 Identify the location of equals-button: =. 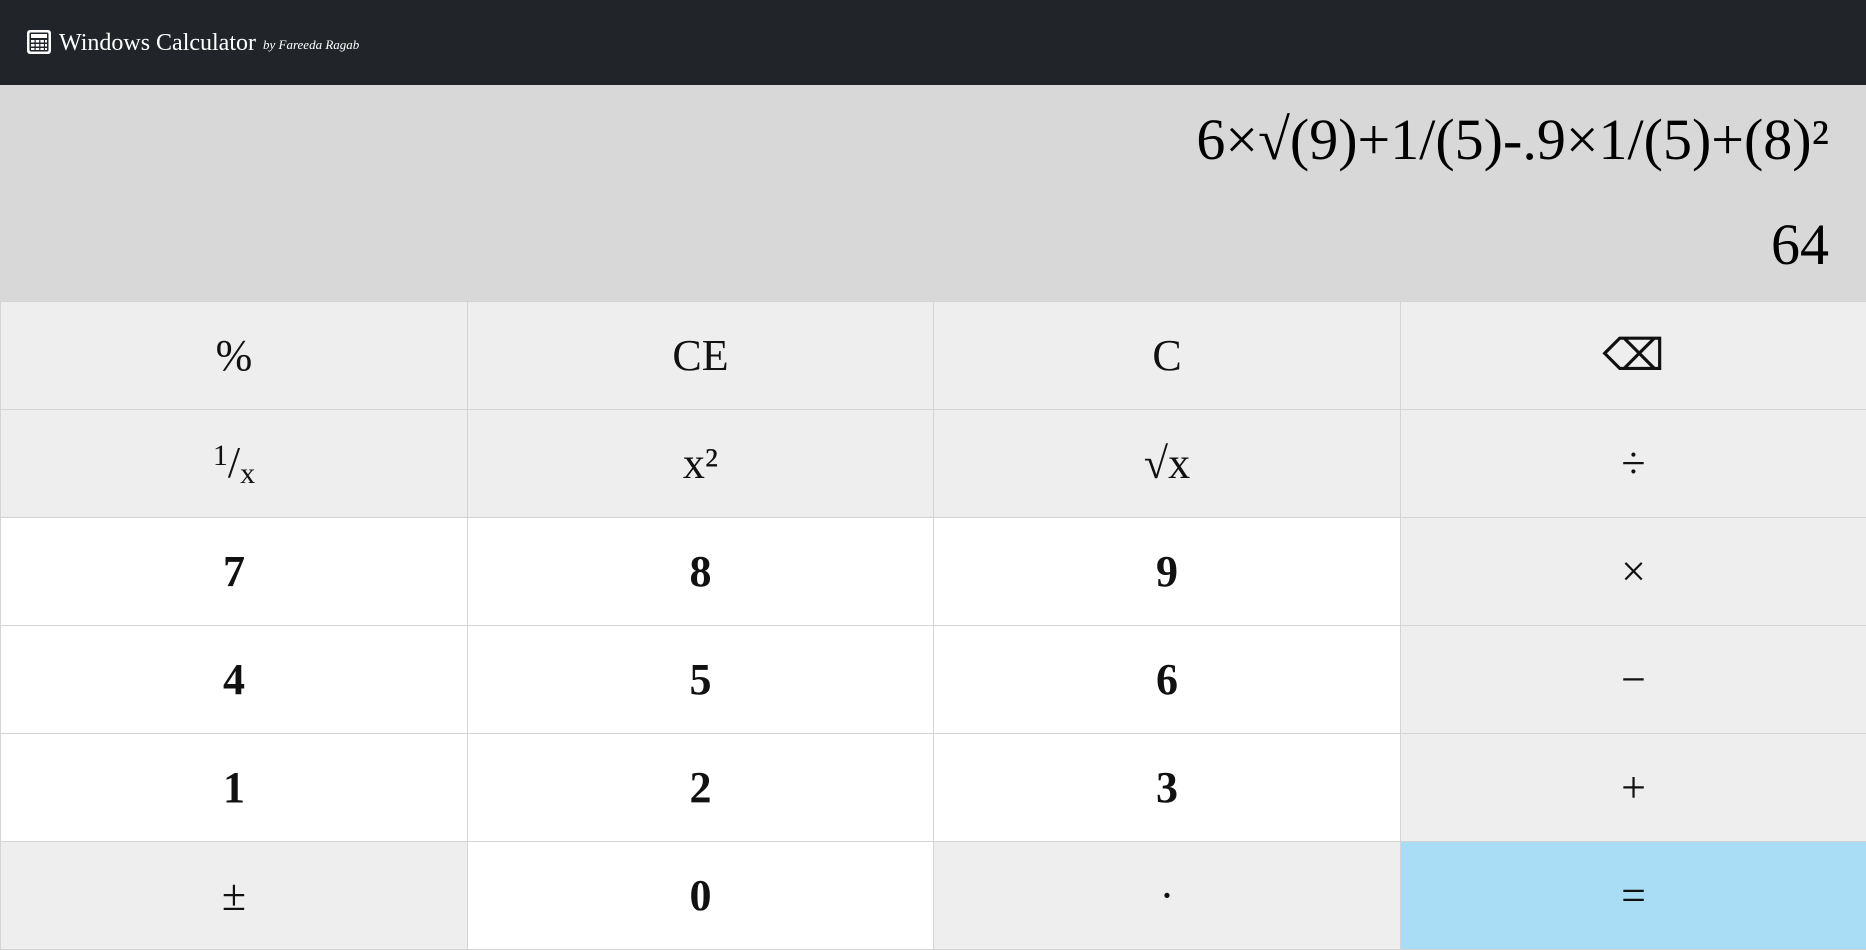
(1633, 895).